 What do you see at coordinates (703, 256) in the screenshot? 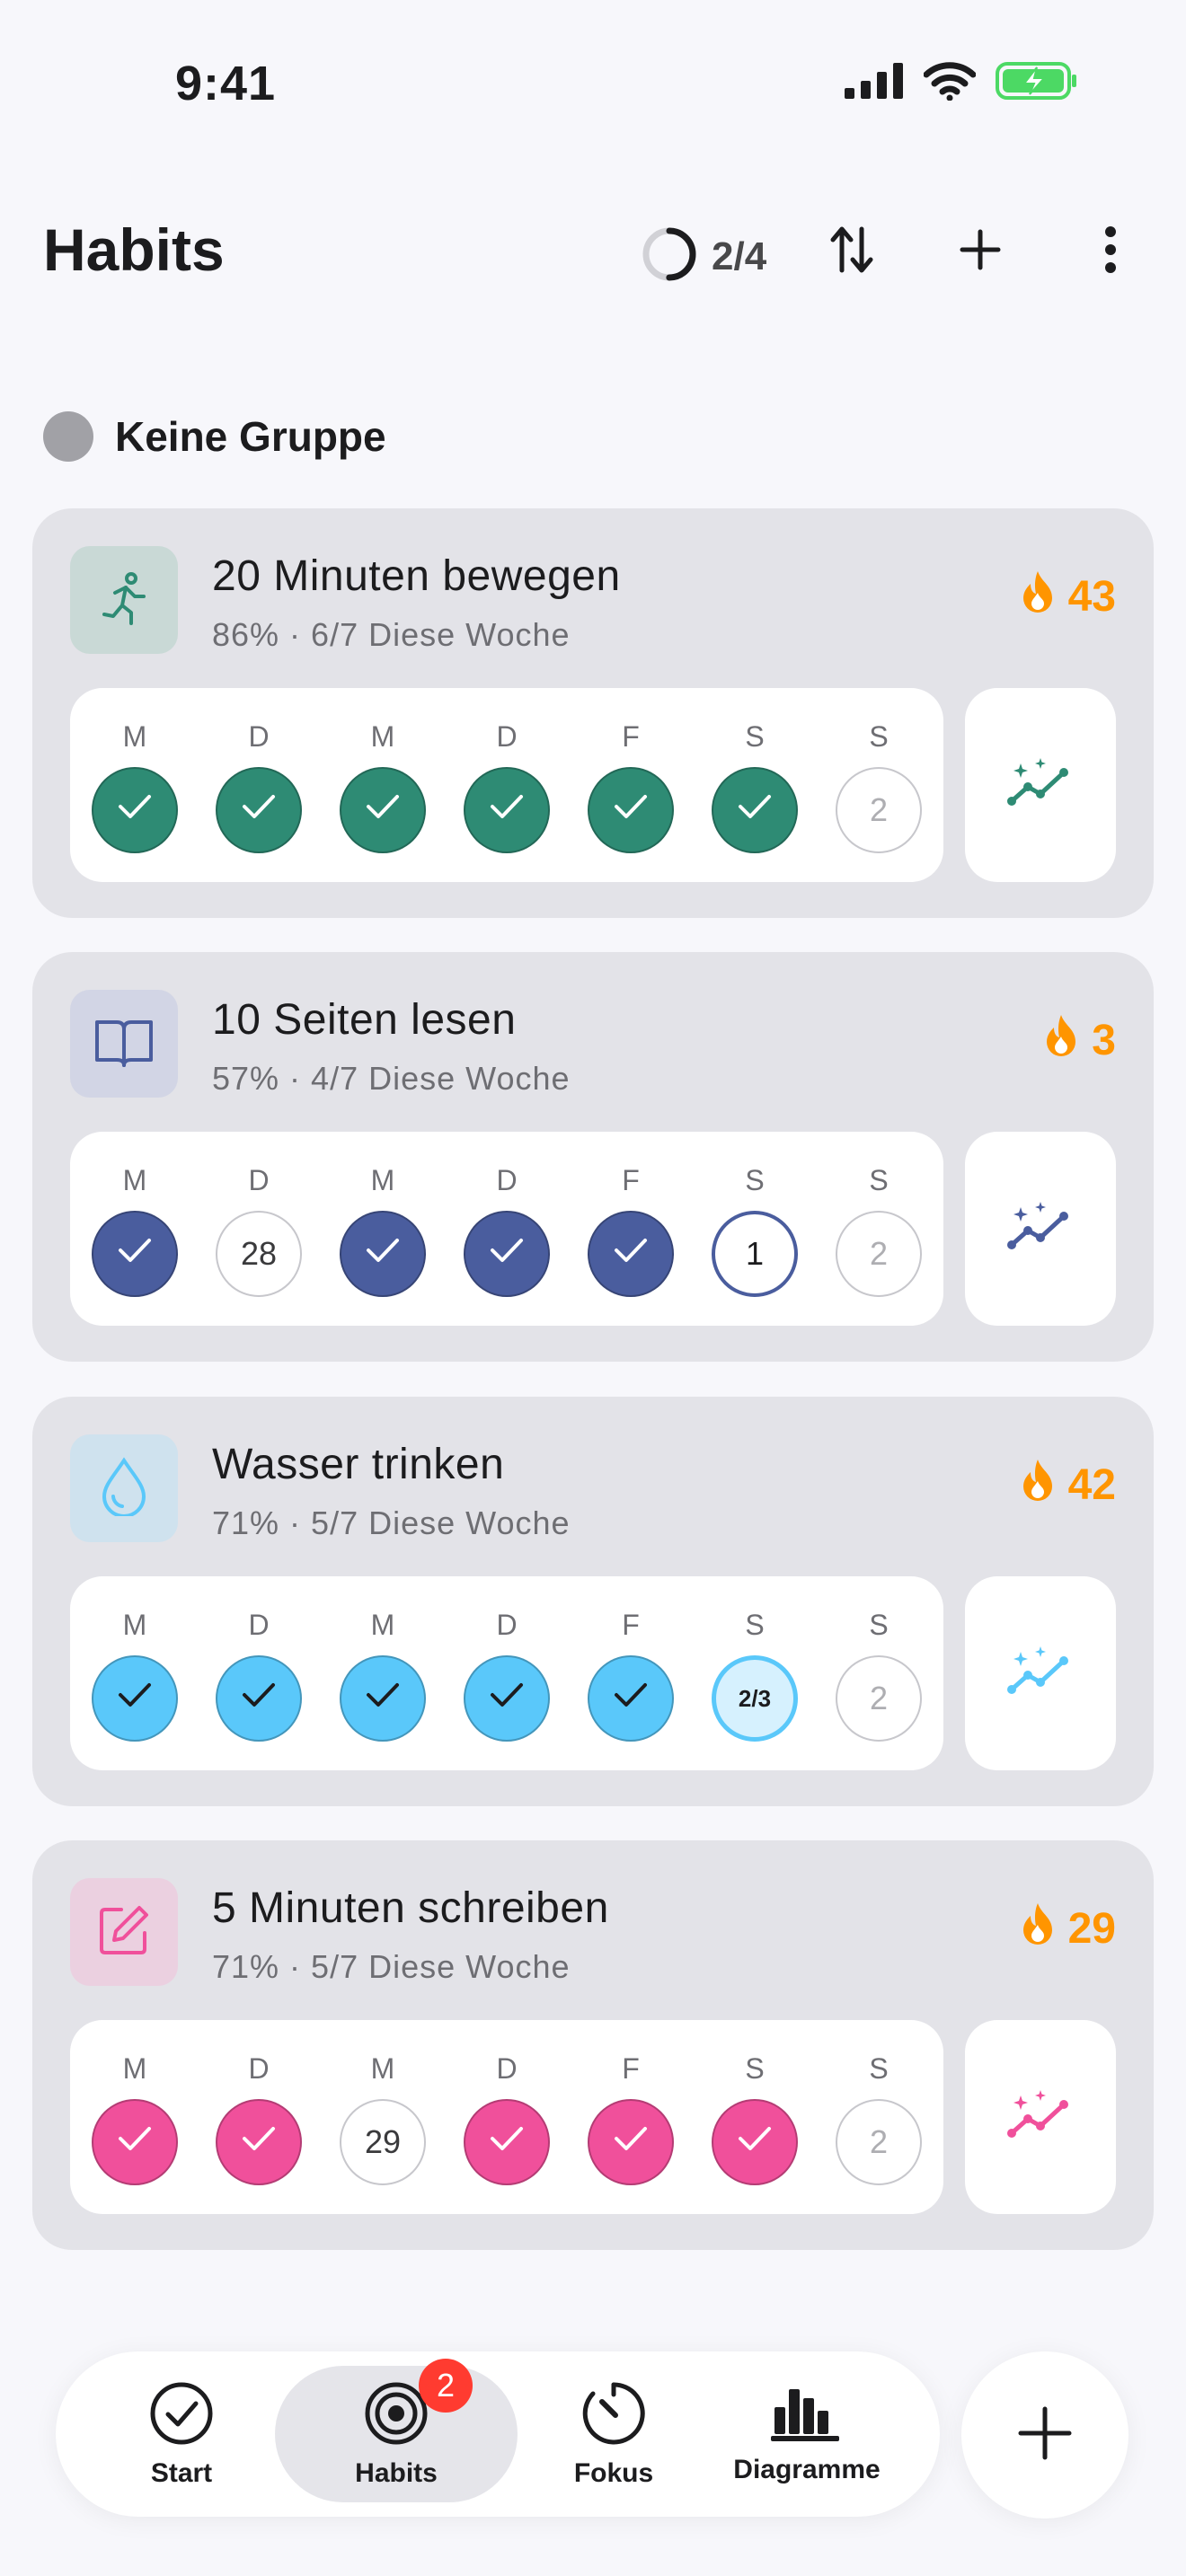
I see `daily-progress: 2/4` at bounding box center [703, 256].